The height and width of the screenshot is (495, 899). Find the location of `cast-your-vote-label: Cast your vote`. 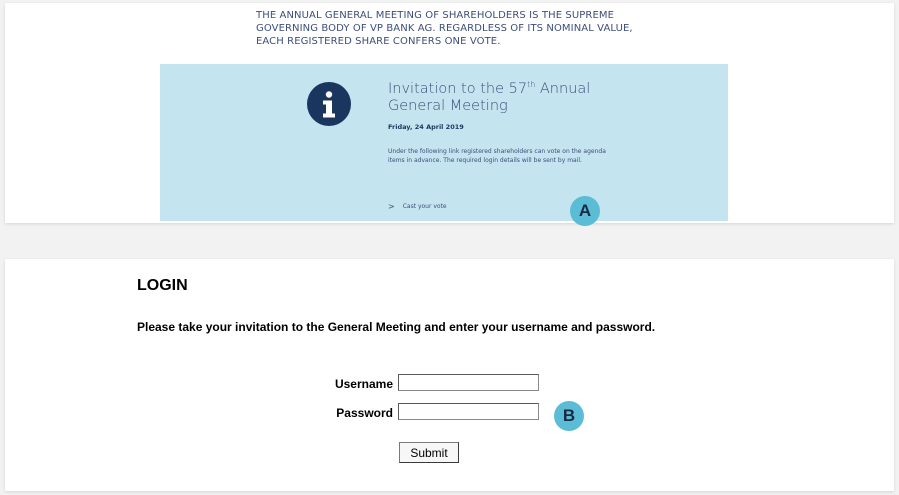

cast-your-vote-label: Cast your vote is located at coordinates (424, 206).